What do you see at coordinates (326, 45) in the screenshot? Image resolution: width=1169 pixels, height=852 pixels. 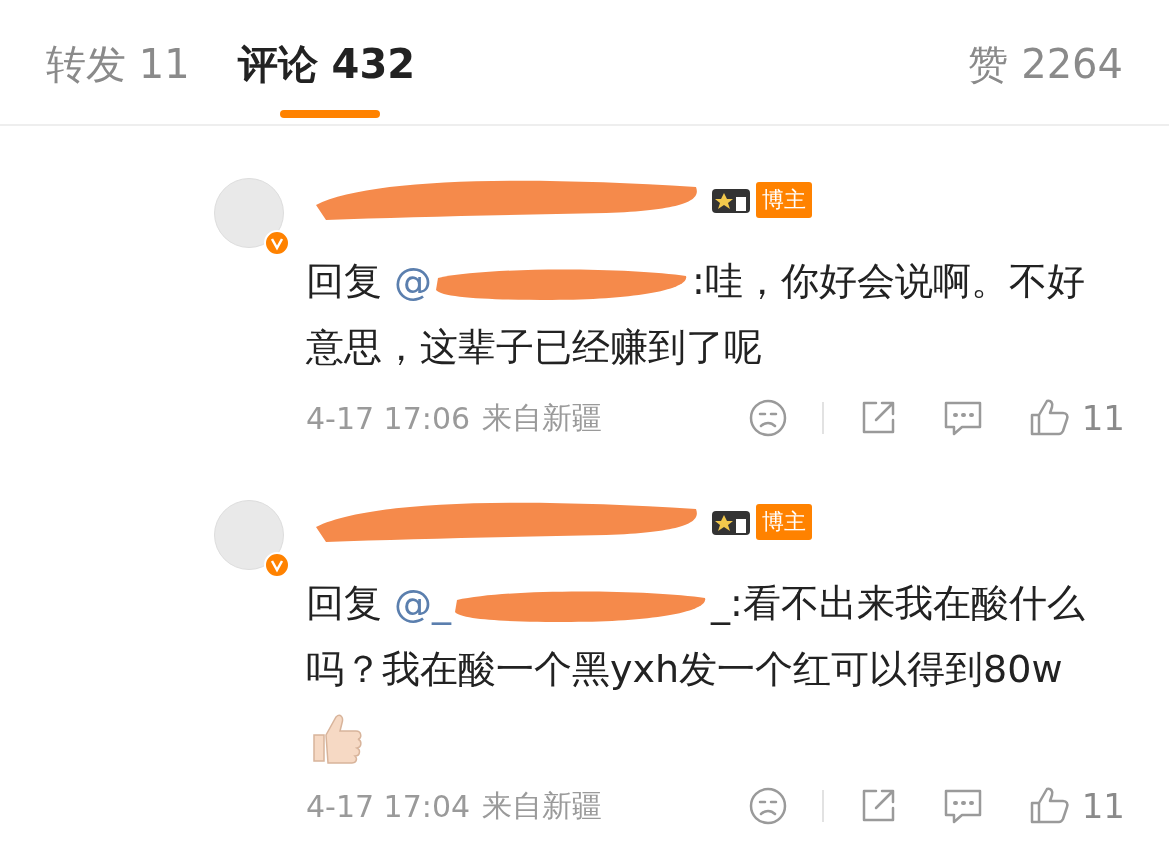 I see `tab: 评论 432` at bounding box center [326, 45].